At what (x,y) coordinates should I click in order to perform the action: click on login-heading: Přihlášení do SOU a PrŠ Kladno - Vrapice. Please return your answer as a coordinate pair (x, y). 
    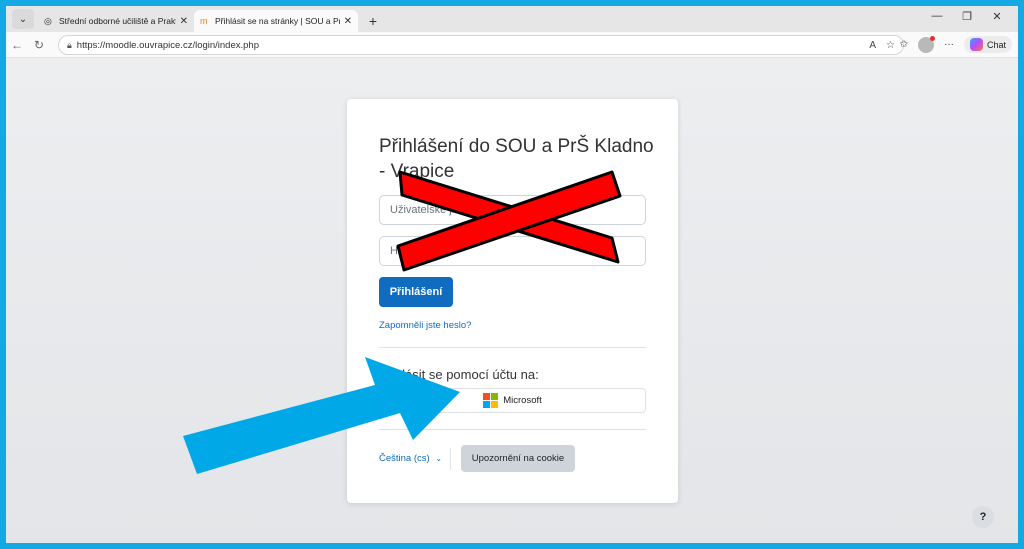
    Looking at the image, I should click on (516, 159).